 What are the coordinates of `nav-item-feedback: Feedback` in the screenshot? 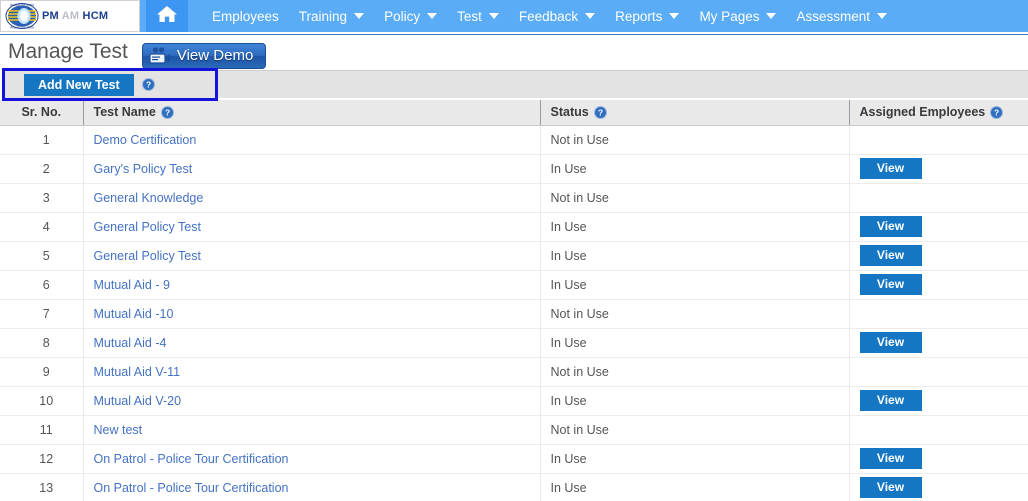 It's located at (557, 16).